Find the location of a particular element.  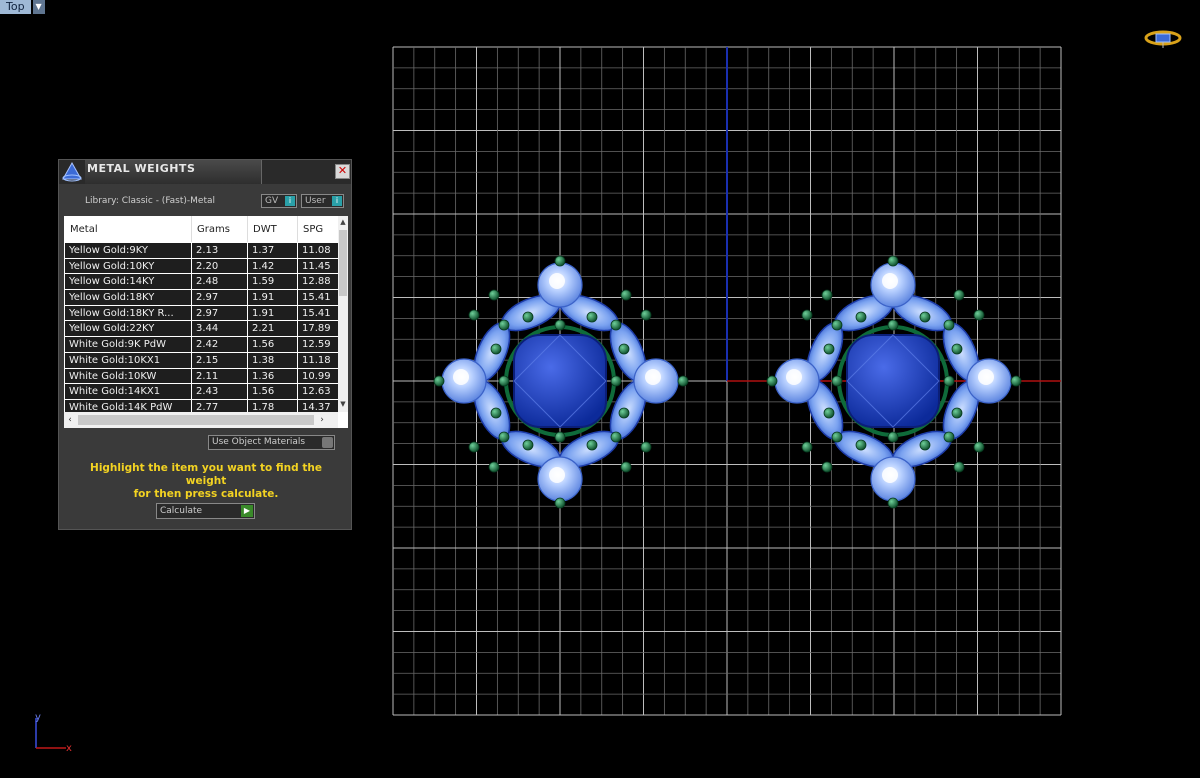

gv-info-icon: i is located at coordinates (290, 201).